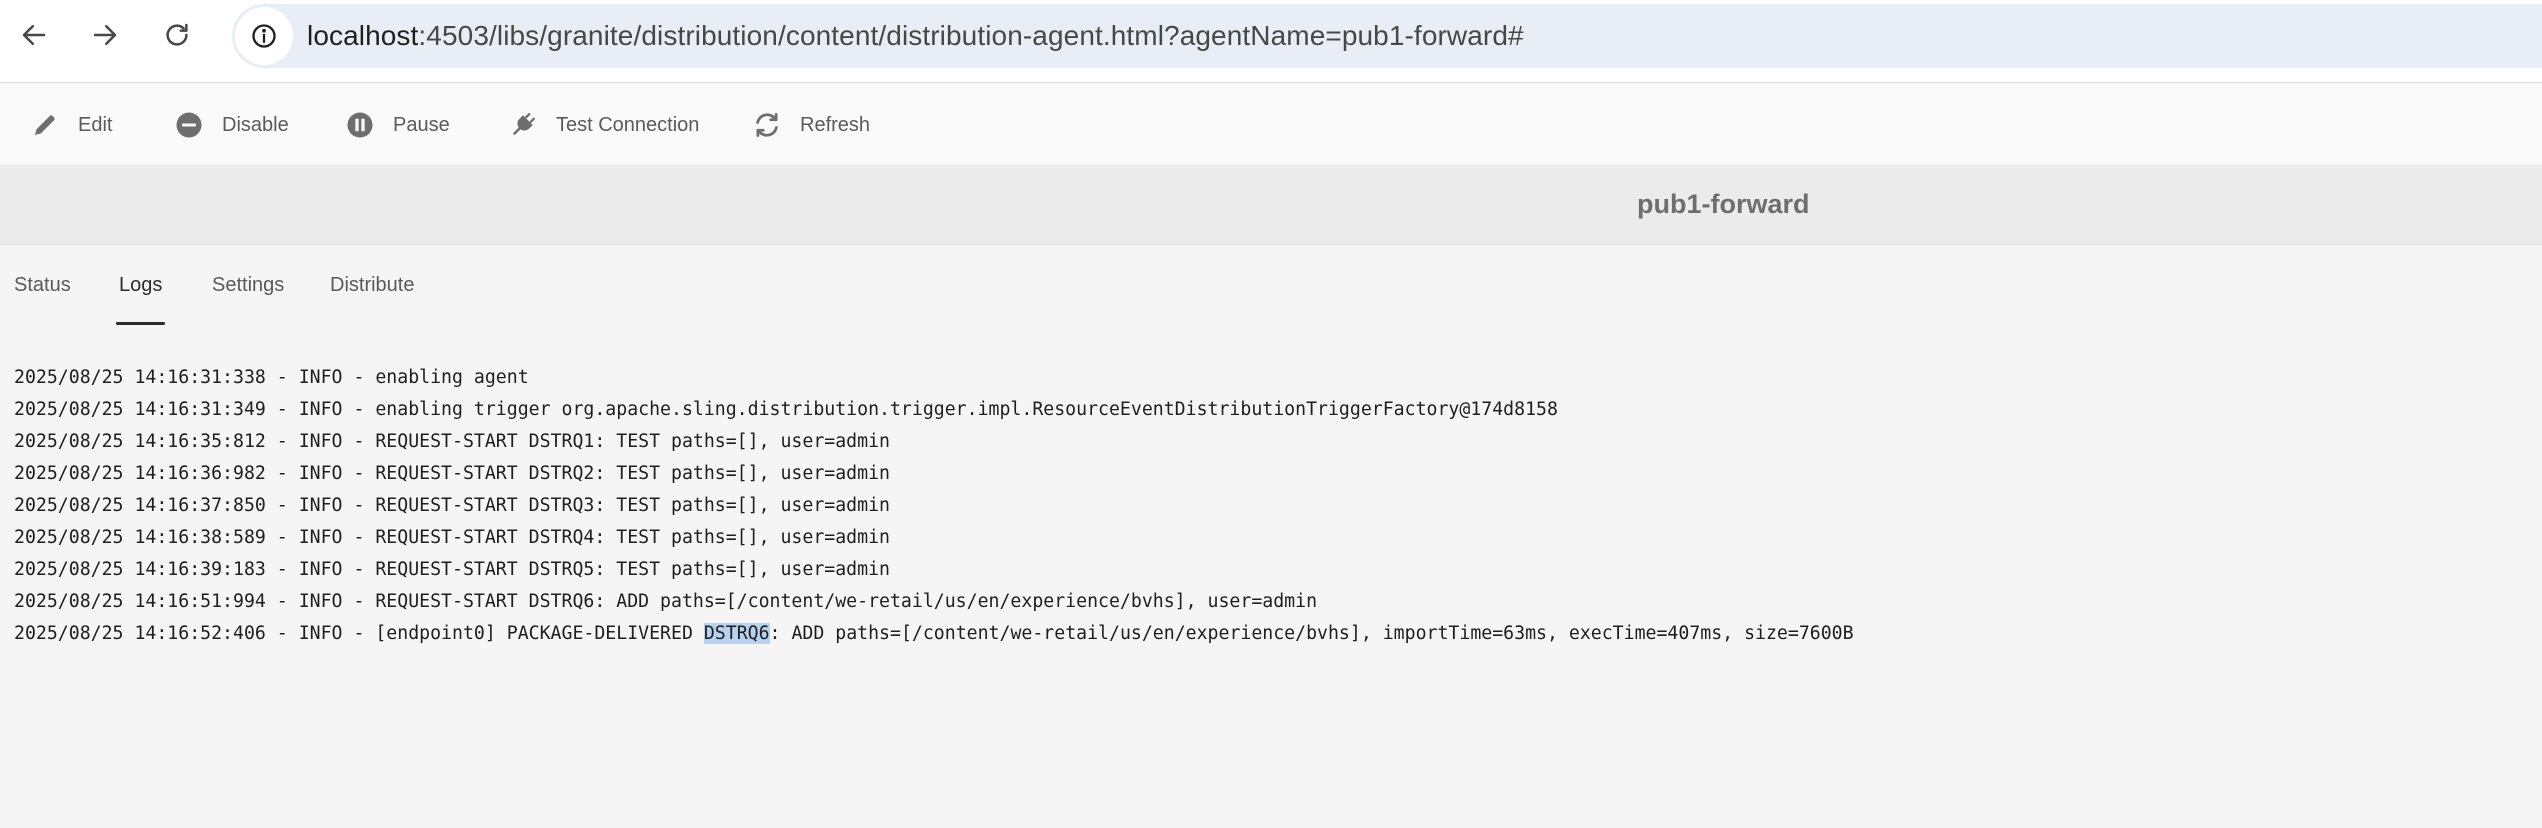 The width and height of the screenshot is (2542, 828). What do you see at coordinates (248, 285) in the screenshot?
I see `tab-settings: Settings` at bounding box center [248, 285].